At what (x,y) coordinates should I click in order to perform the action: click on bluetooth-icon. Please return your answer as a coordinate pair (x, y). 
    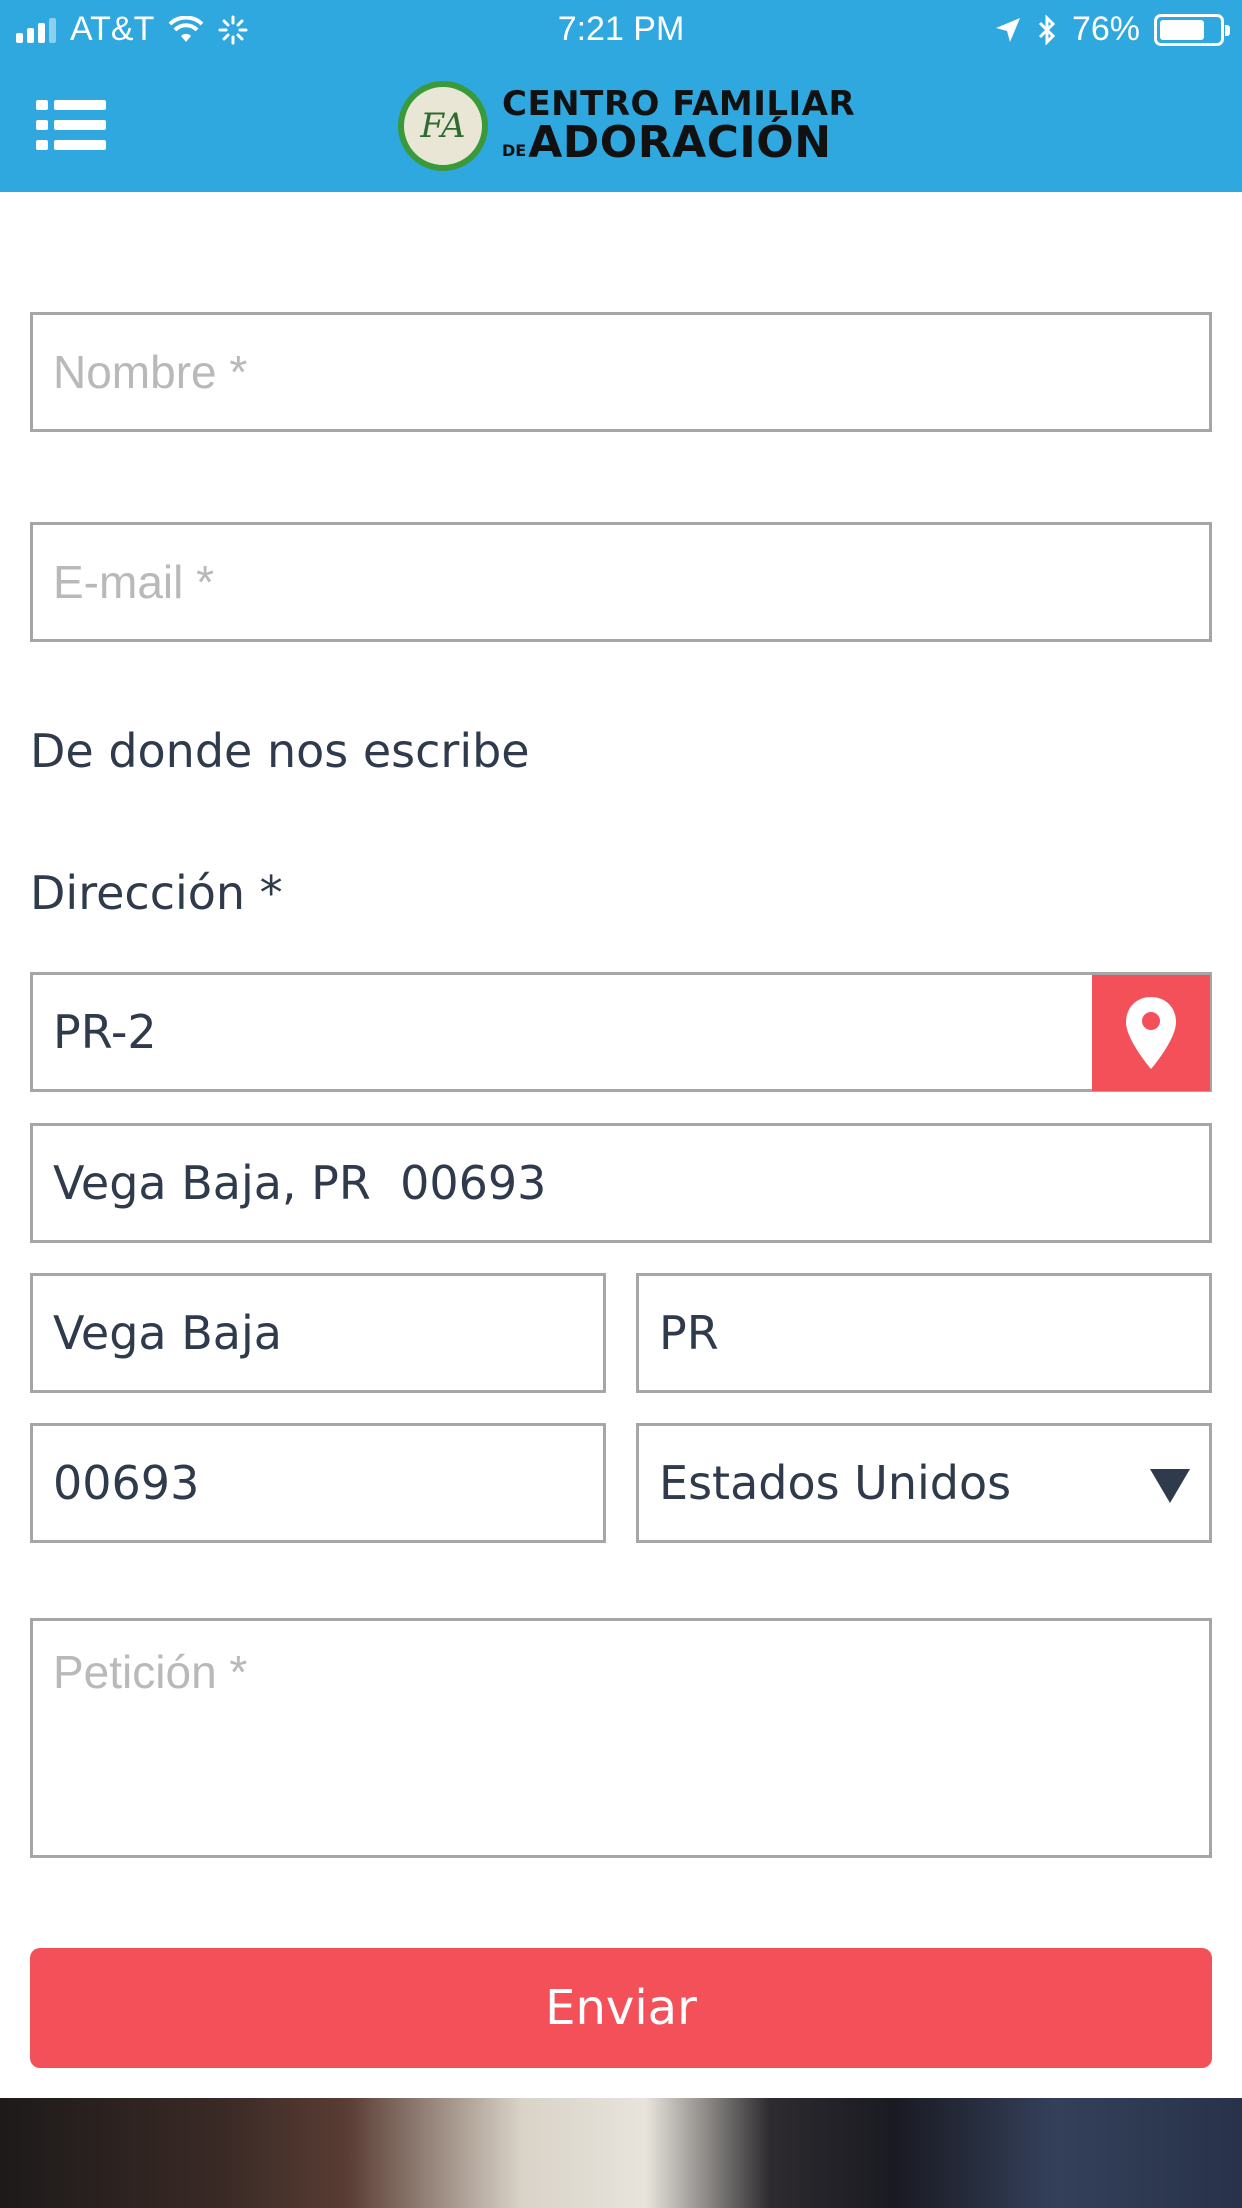
    Looking at the image, I should click on (1047, 29).